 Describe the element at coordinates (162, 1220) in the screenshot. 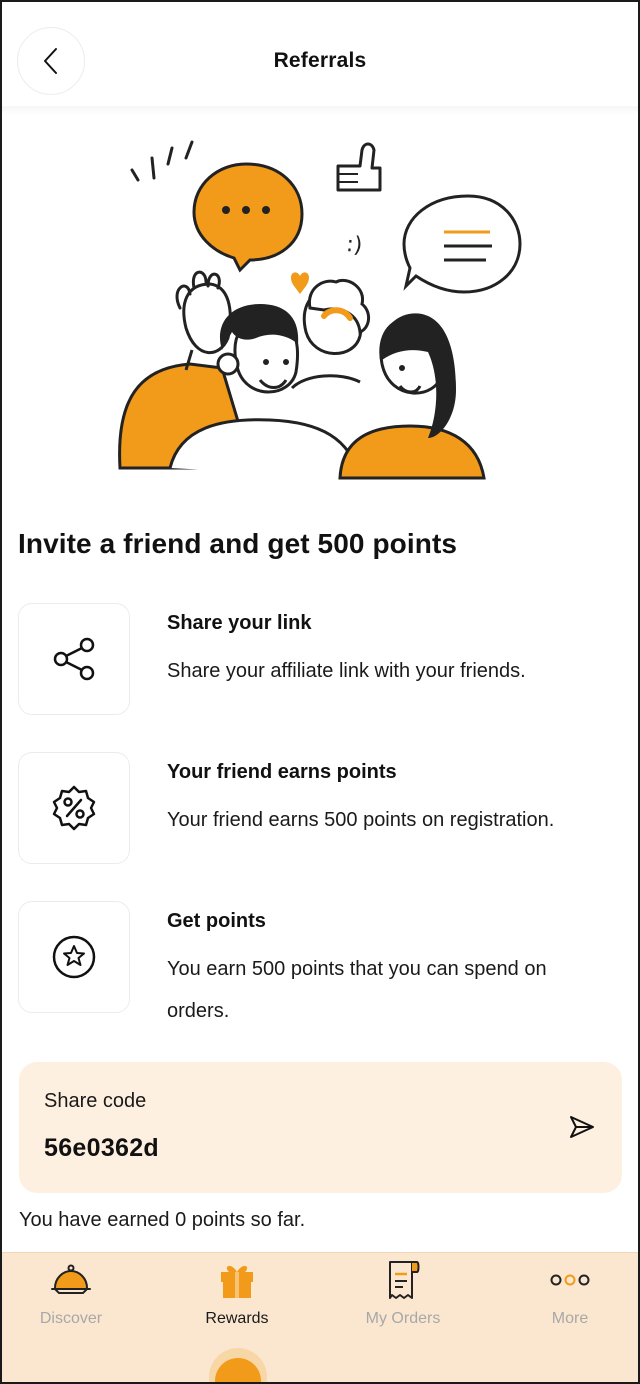

I see `earned-points-text: You have earned 0 points so far.` at that location.